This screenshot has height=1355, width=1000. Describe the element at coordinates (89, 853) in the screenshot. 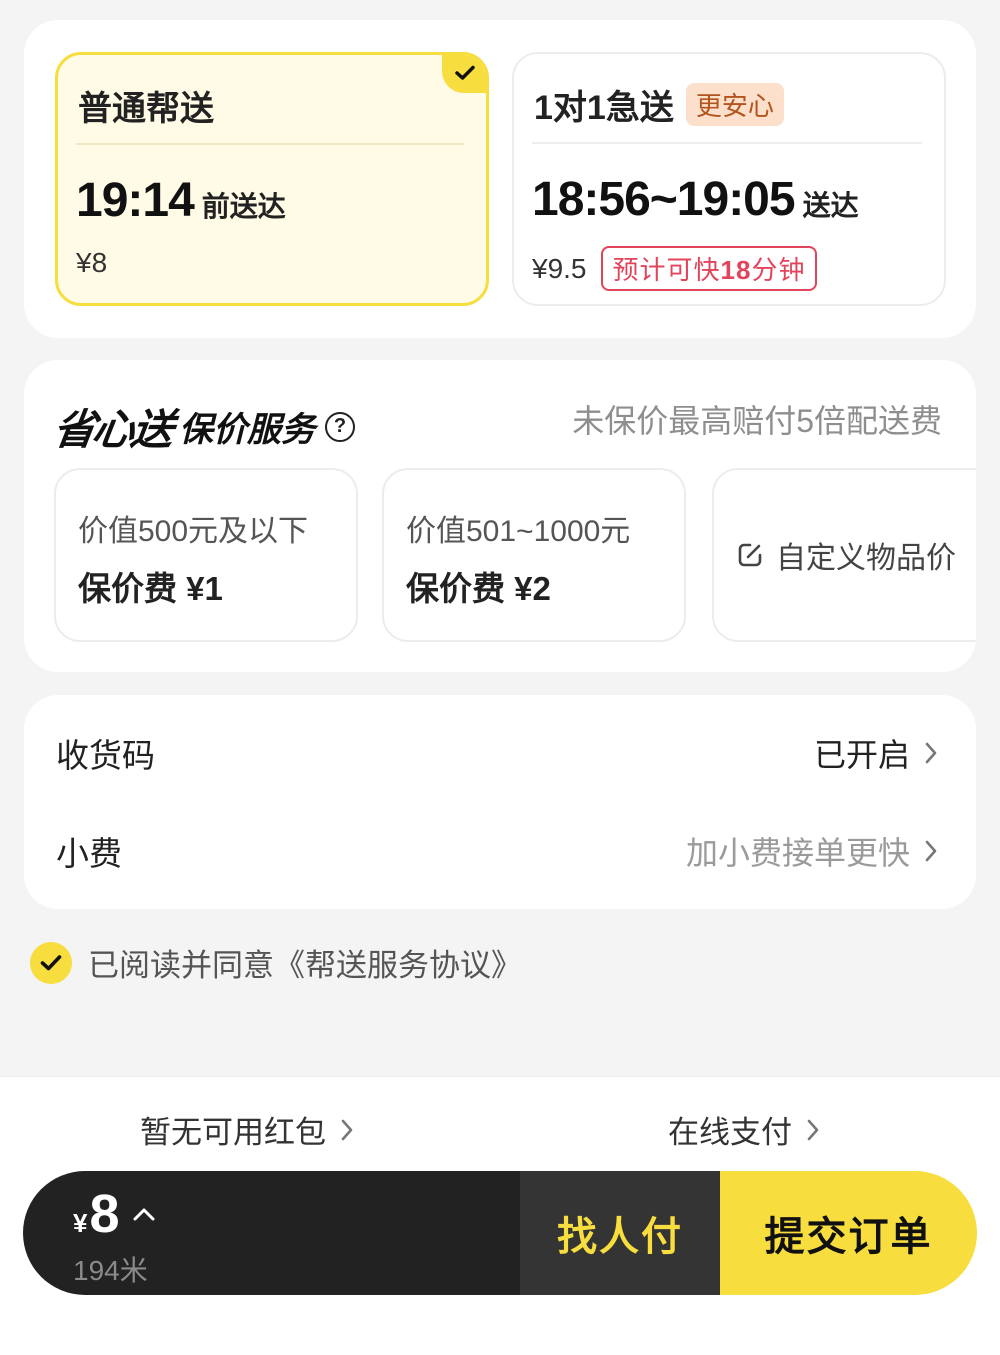

I see `tip-label: 小费` at that location.